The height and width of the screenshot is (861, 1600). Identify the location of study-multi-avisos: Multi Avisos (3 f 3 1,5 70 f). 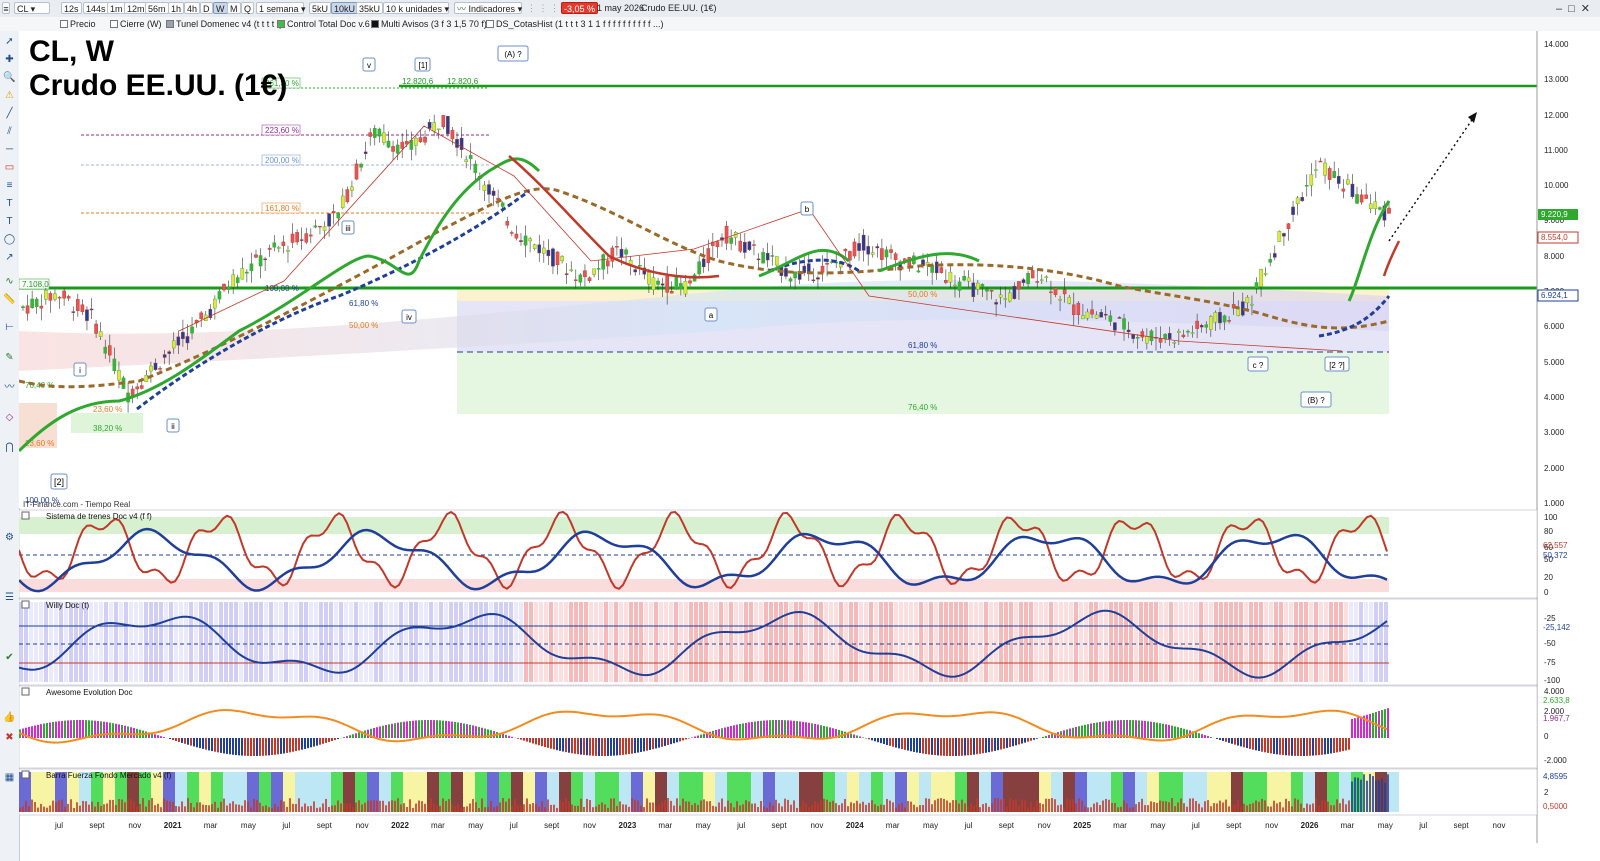
(429, 24).